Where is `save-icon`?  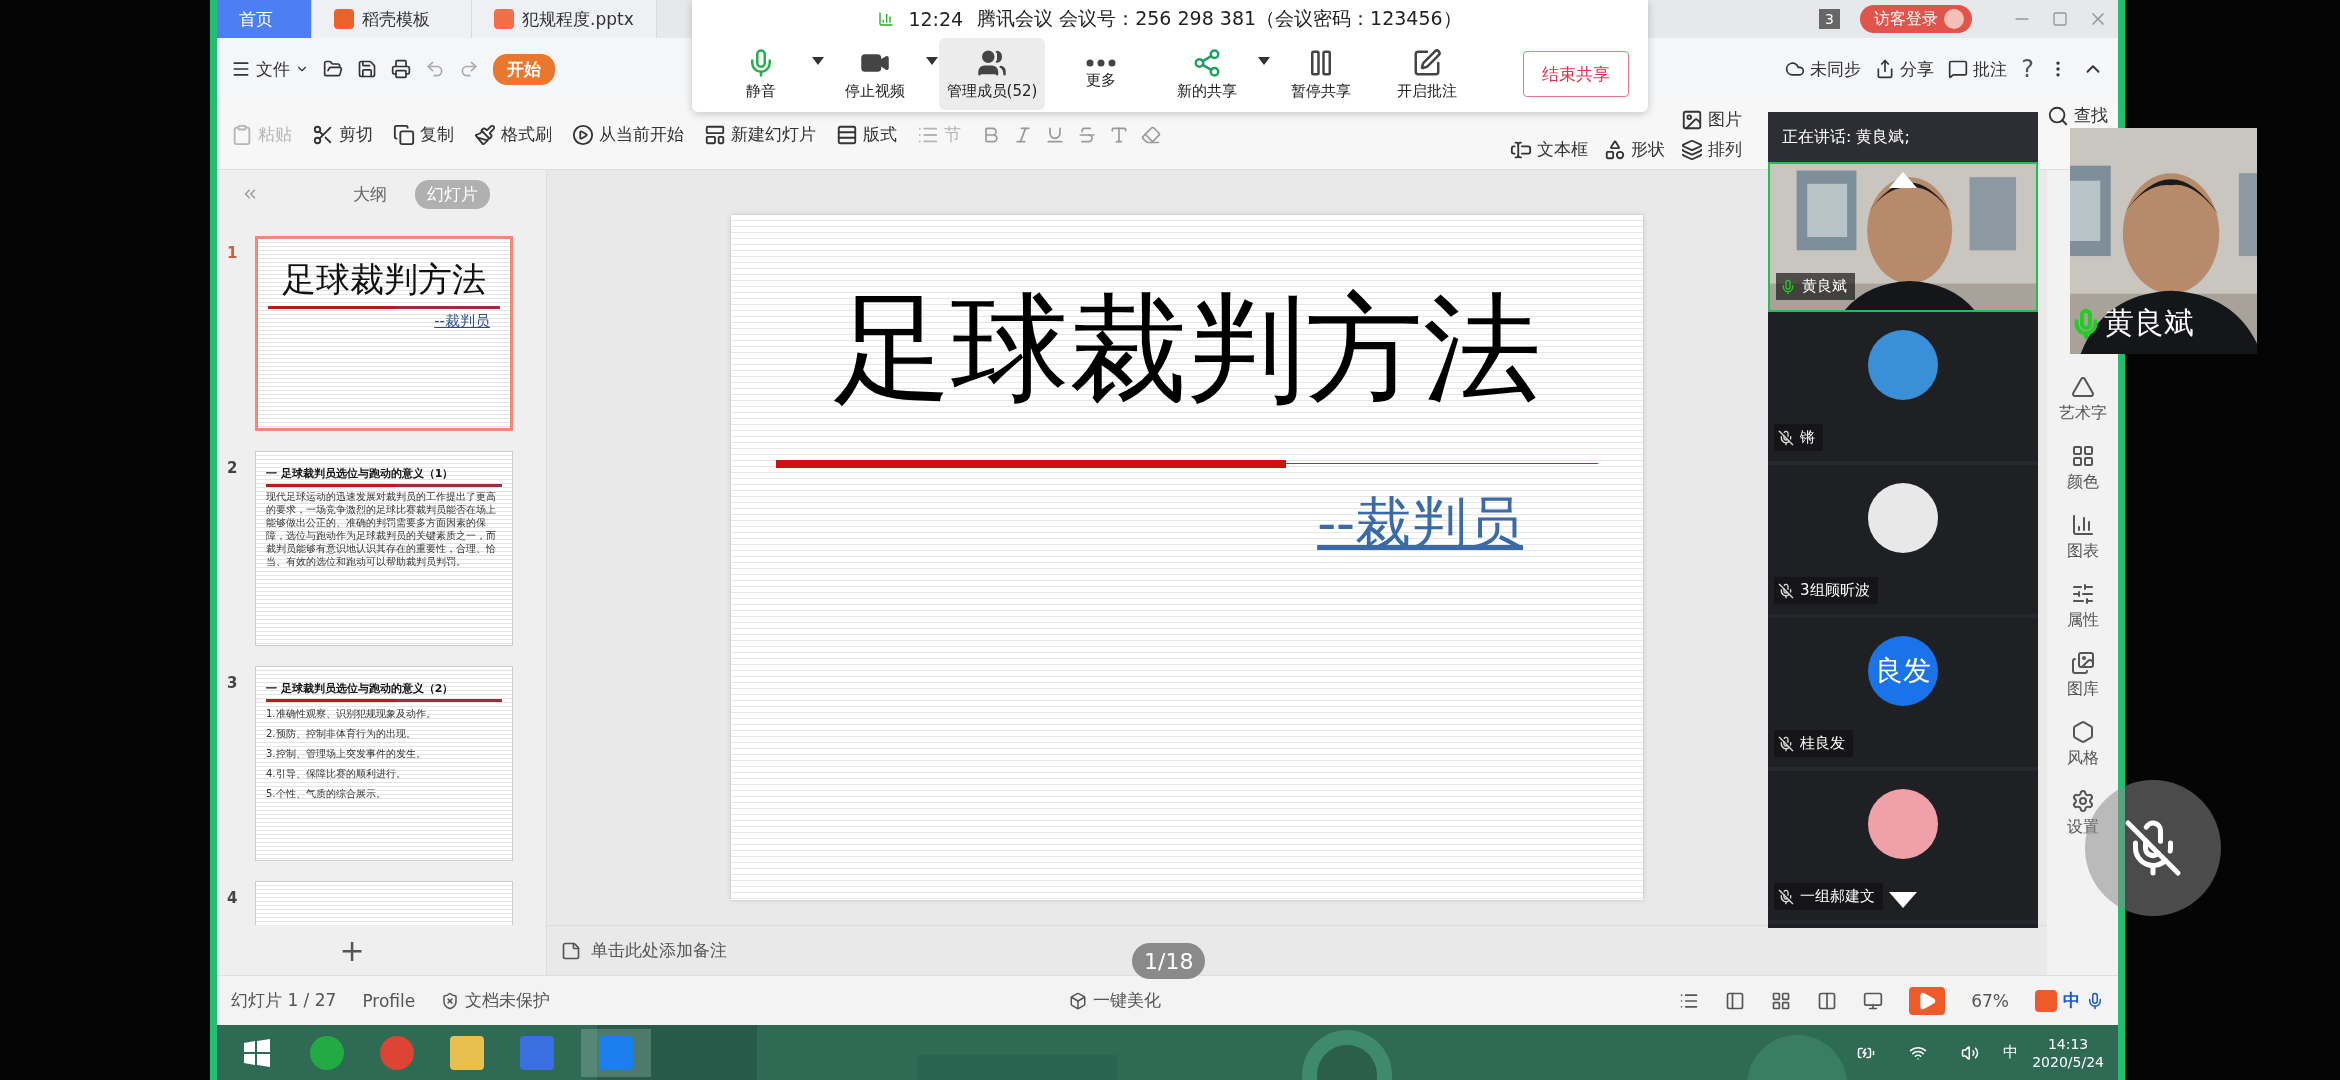 save-icon is located at coordinates (367, 69).